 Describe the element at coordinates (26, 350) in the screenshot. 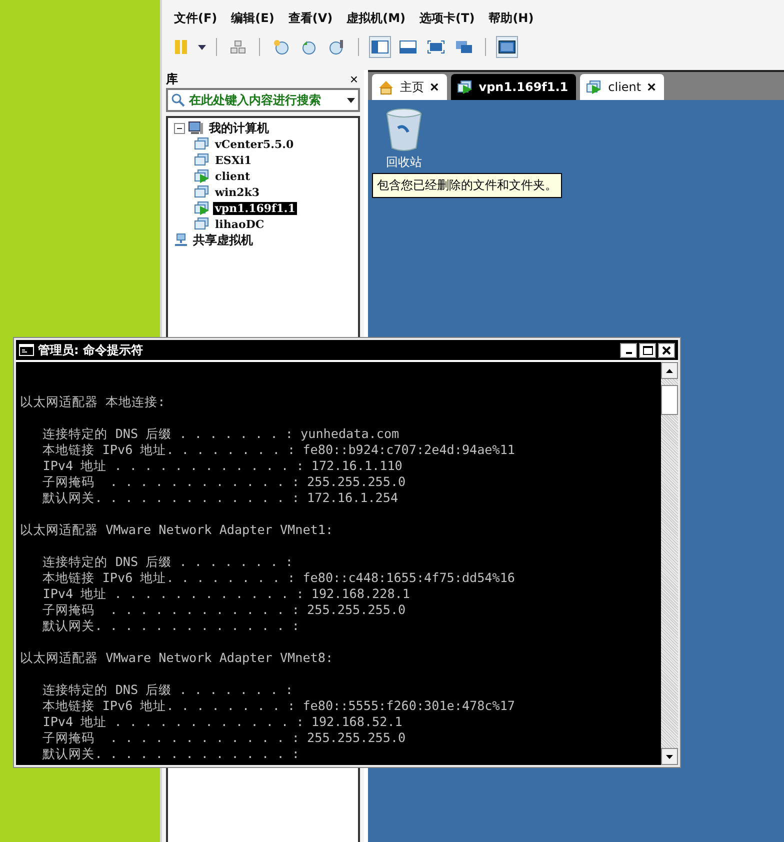

I see `console-icon` at that location.